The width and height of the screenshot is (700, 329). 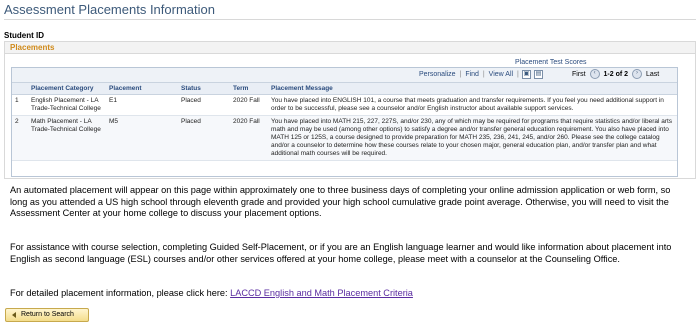 What do you see at coordinates (652, 74) in the screenshot?
I see `last-label: Last` at bounding box center [652, 74].